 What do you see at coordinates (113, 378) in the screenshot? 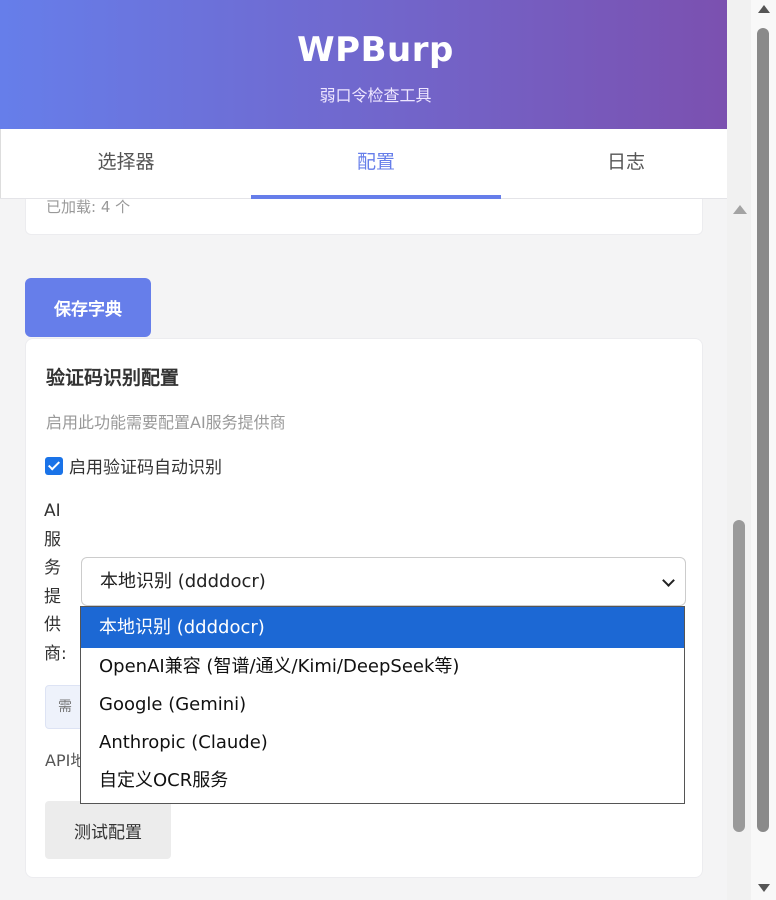
I see `captcha-heading: 验证码识别配置` at bounding box center [113, 378].